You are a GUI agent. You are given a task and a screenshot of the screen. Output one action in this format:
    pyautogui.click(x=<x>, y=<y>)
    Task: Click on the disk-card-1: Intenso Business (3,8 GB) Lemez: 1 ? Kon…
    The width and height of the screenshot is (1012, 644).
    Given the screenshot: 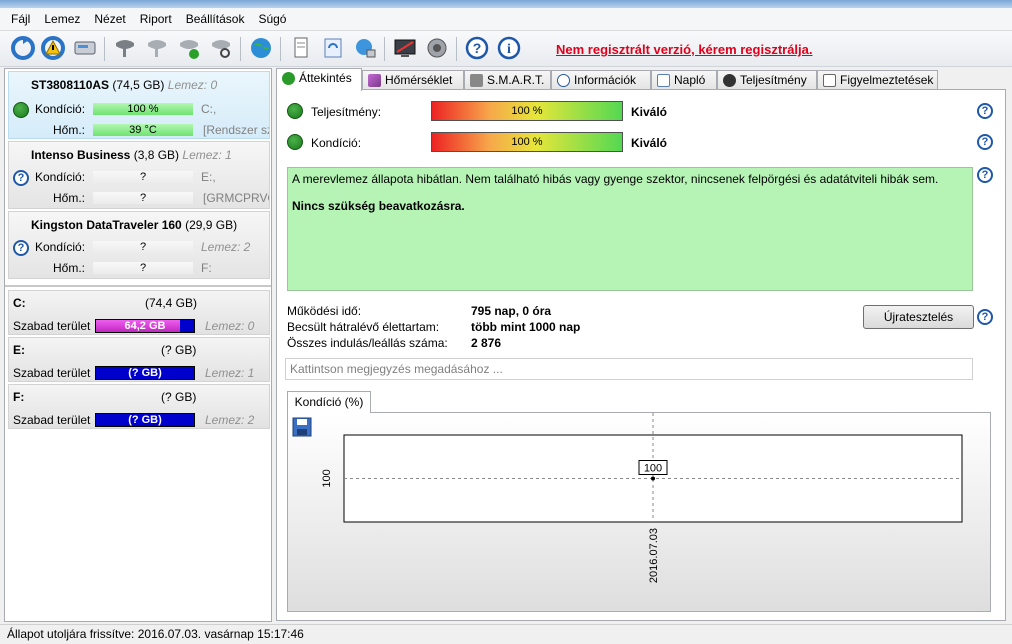 What is the action you would take?
    pyautogui.click(x=139, y=175)
    